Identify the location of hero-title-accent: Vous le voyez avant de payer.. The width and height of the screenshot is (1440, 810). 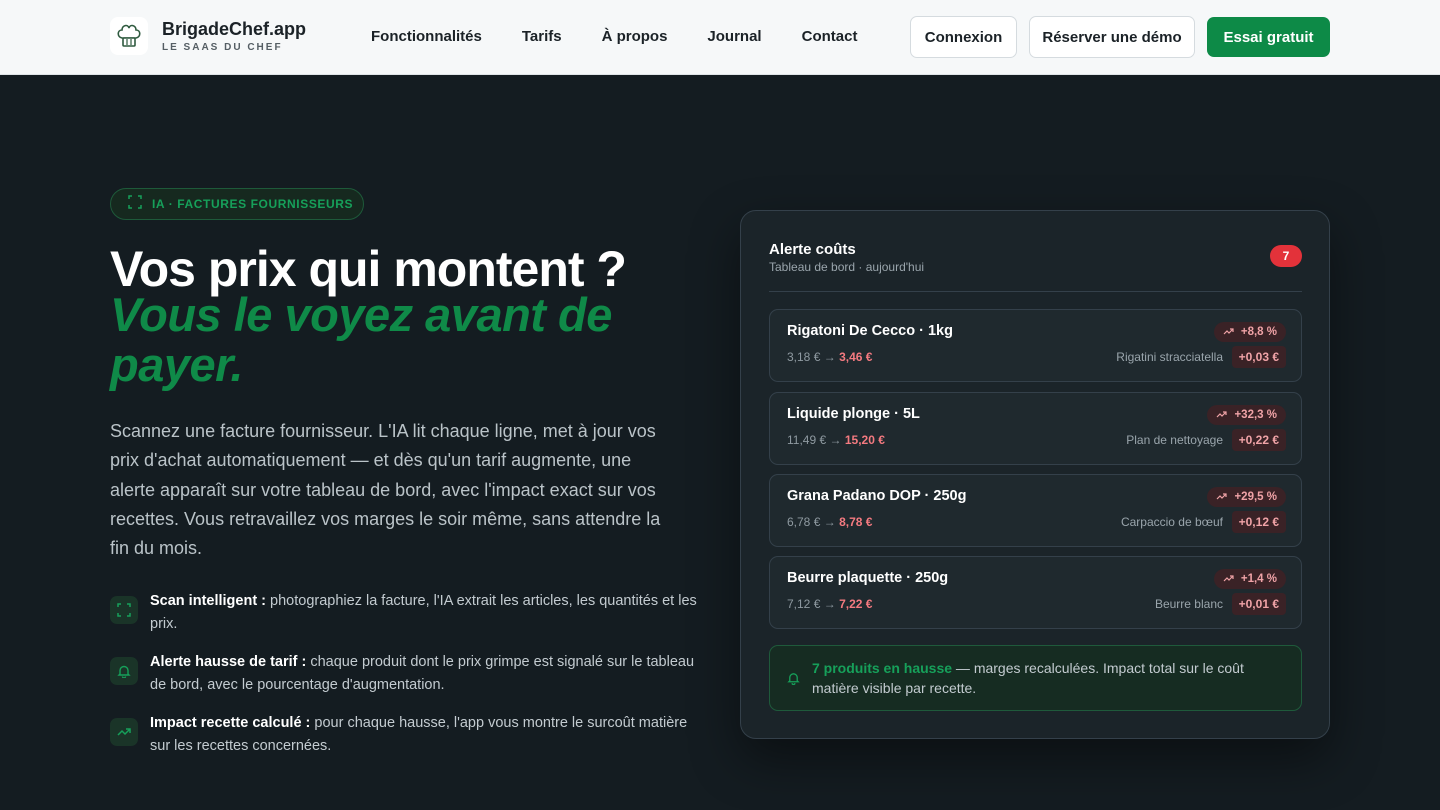
(361, 339).